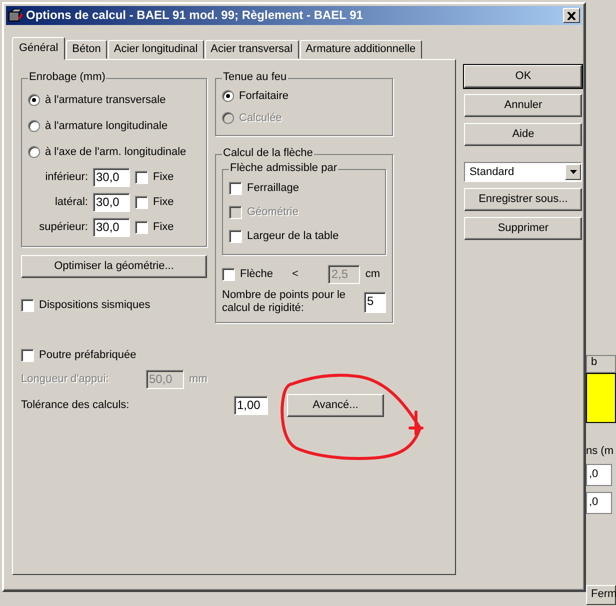 This screenshot has height=606, width=616. Describe the element at coordinates (75, 405) in the screenshot. I see `field-label: Tolérance des calculs:` at that location.